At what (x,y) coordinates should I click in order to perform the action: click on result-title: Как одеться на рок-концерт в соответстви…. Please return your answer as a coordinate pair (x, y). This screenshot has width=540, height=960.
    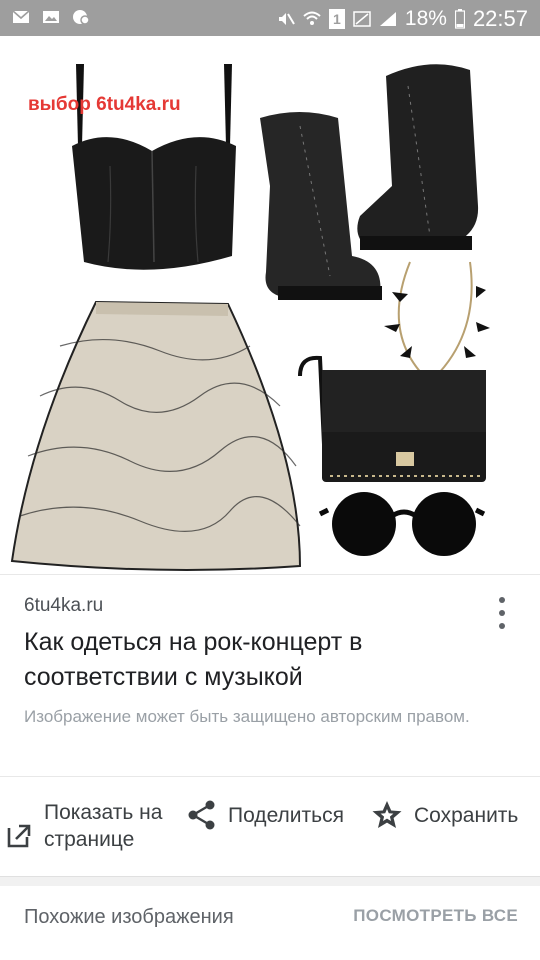
    Looking at the image, I should click on (264, 660).